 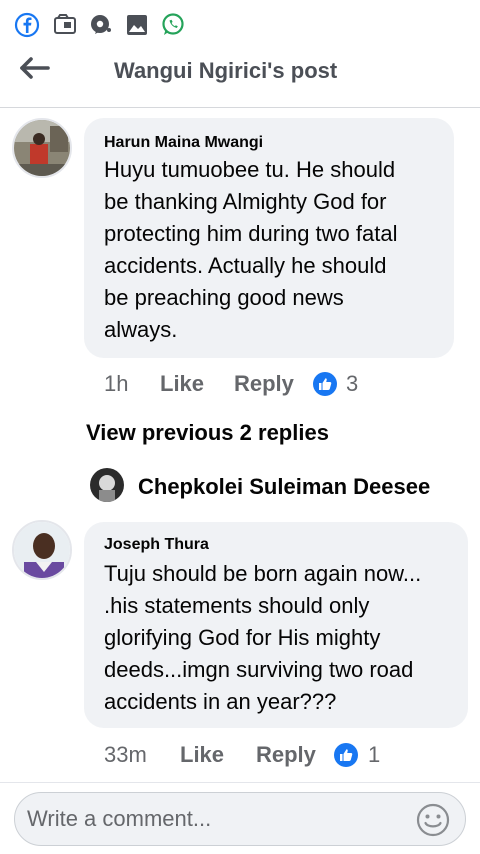 What do you see at coordinates (240, 23) in the screenshot?
I see `status-bar` at bounding box center [240, 23].